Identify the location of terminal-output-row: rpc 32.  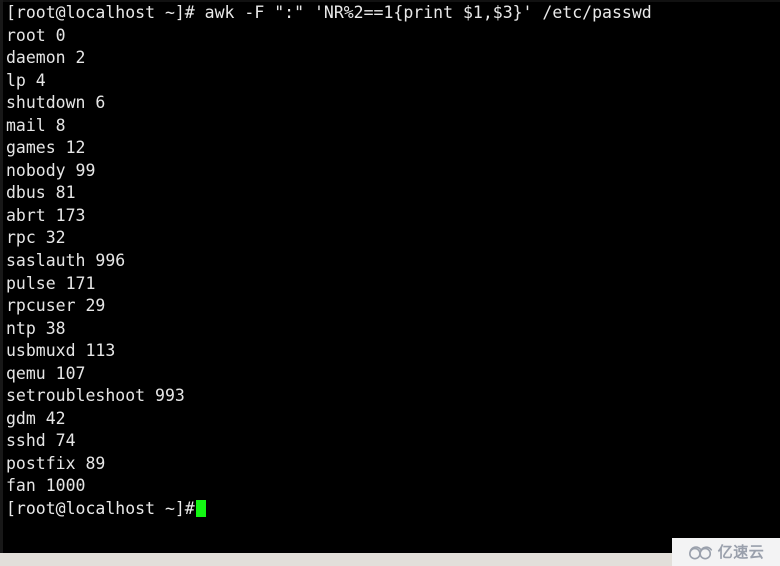
(36, 238).